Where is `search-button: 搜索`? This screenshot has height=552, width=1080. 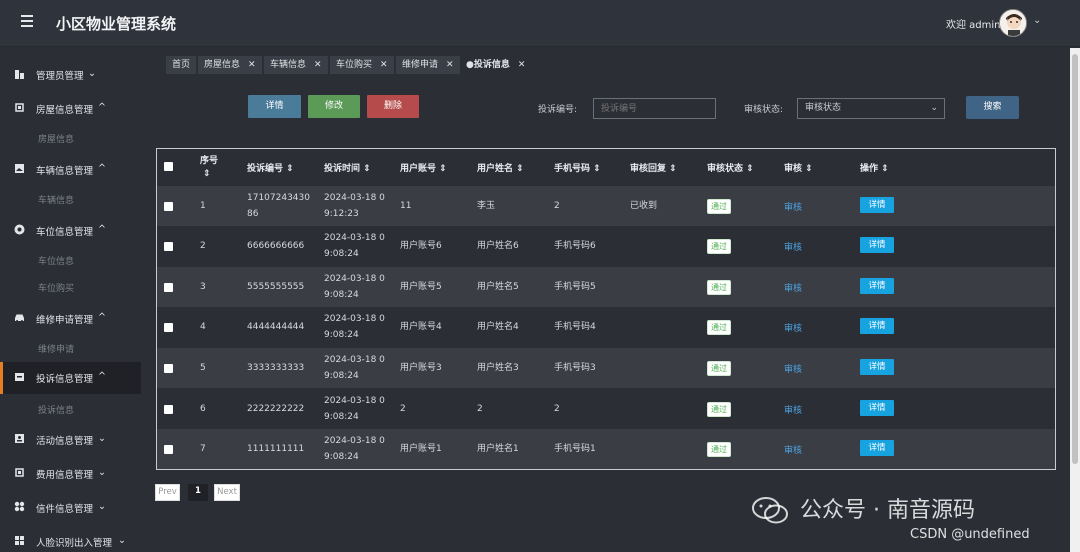 search-button: 搜索 is located at coordinates (992, 107).